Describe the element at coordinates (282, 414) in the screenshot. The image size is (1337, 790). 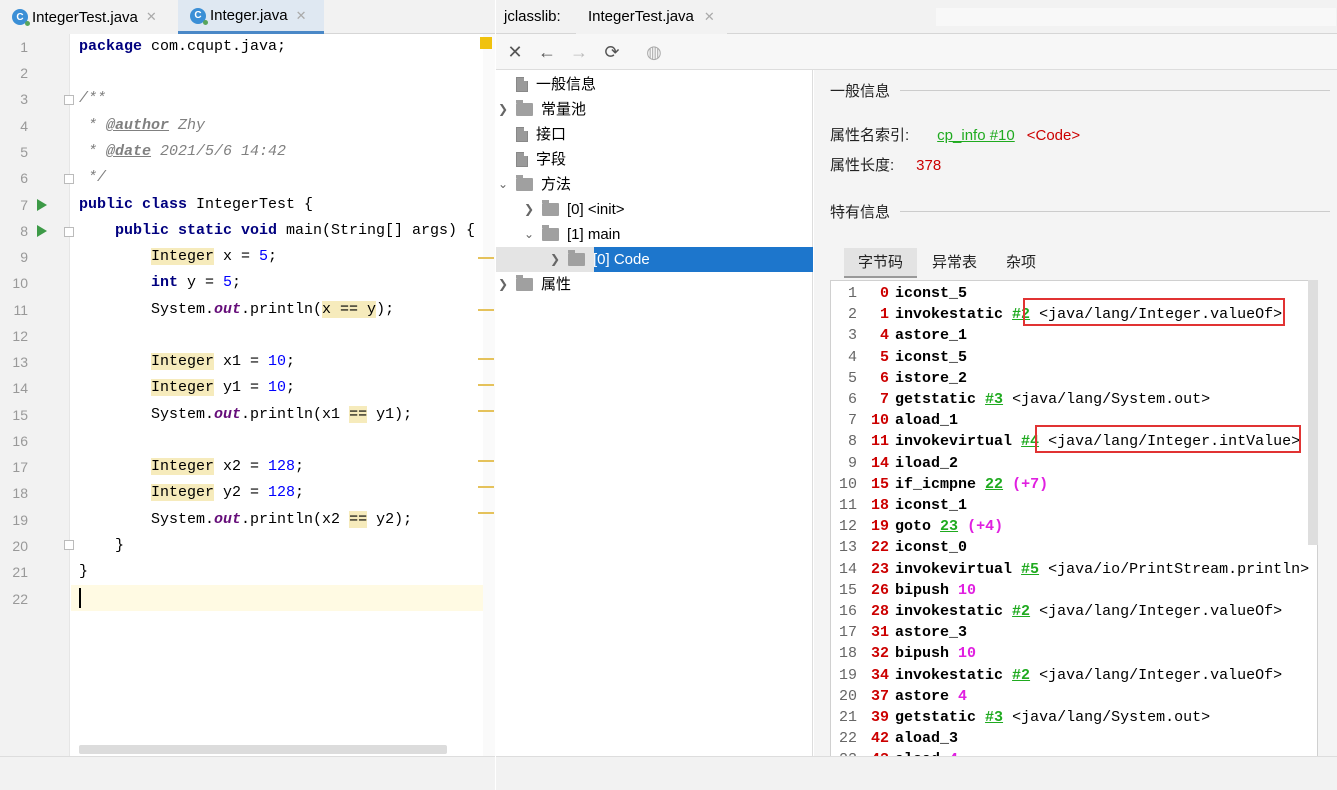
I see `code-line: System.out.println(x1 == y1);` at that location.